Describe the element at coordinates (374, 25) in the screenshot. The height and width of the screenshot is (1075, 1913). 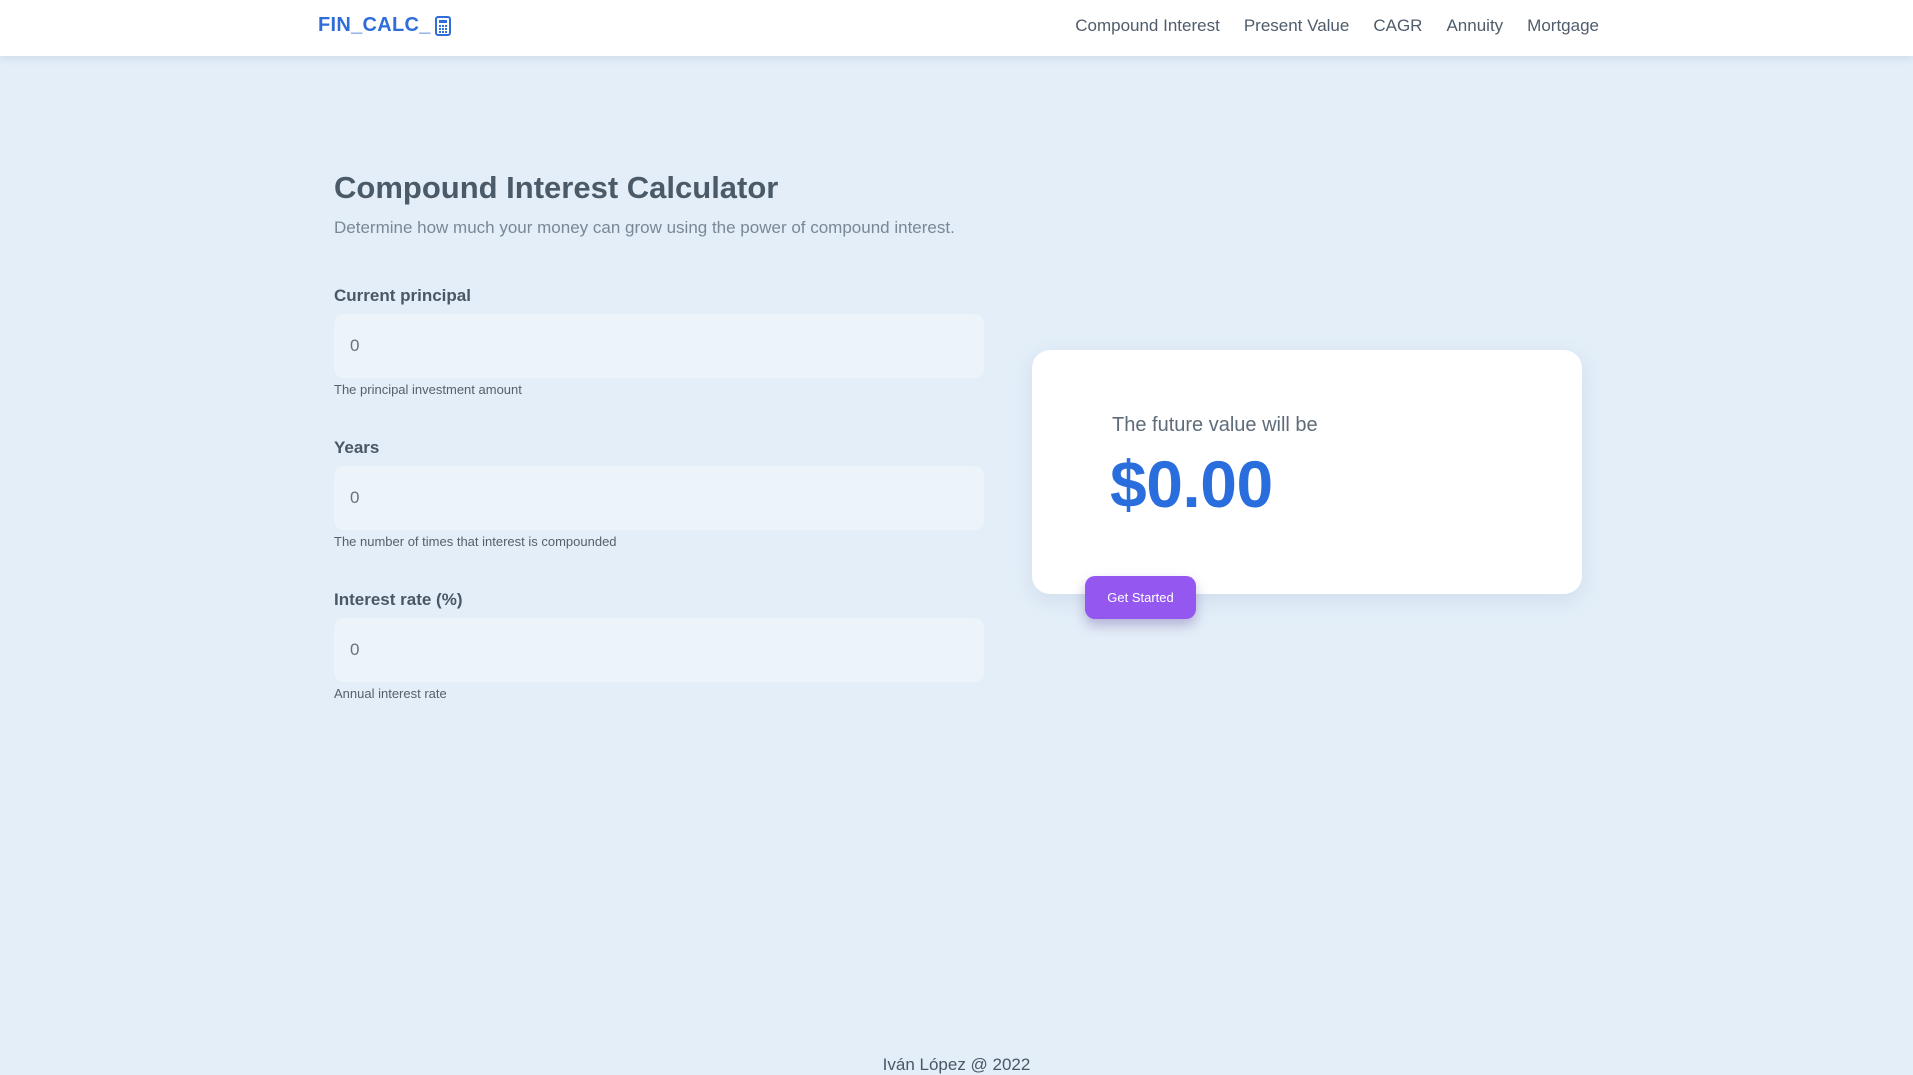
I see `brand-name: FIN_CALC_` at that location.